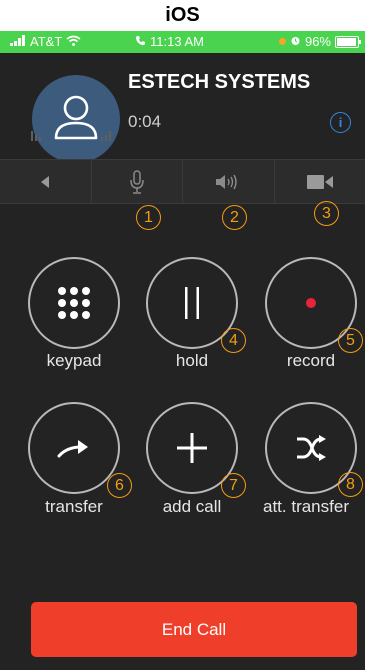 The image size is (365, 670). I want to click on add-call-label: add call, so click(192, 506).